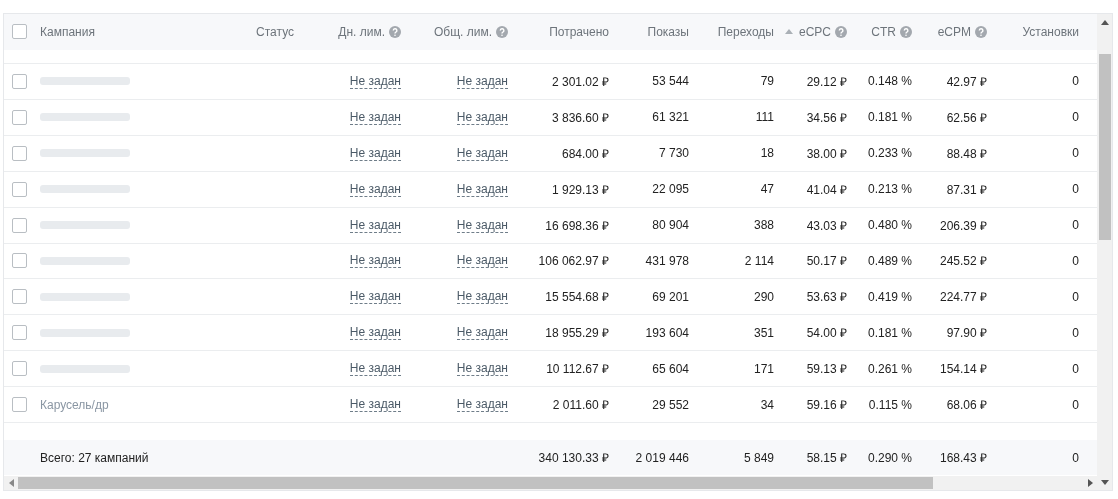 This screenshot has height=499, width=1118. What do you see at coordinates (963, 458) in the screenshot?
I see `total-cell-text: 168.43 ₽` at bounding box center [963, 458].